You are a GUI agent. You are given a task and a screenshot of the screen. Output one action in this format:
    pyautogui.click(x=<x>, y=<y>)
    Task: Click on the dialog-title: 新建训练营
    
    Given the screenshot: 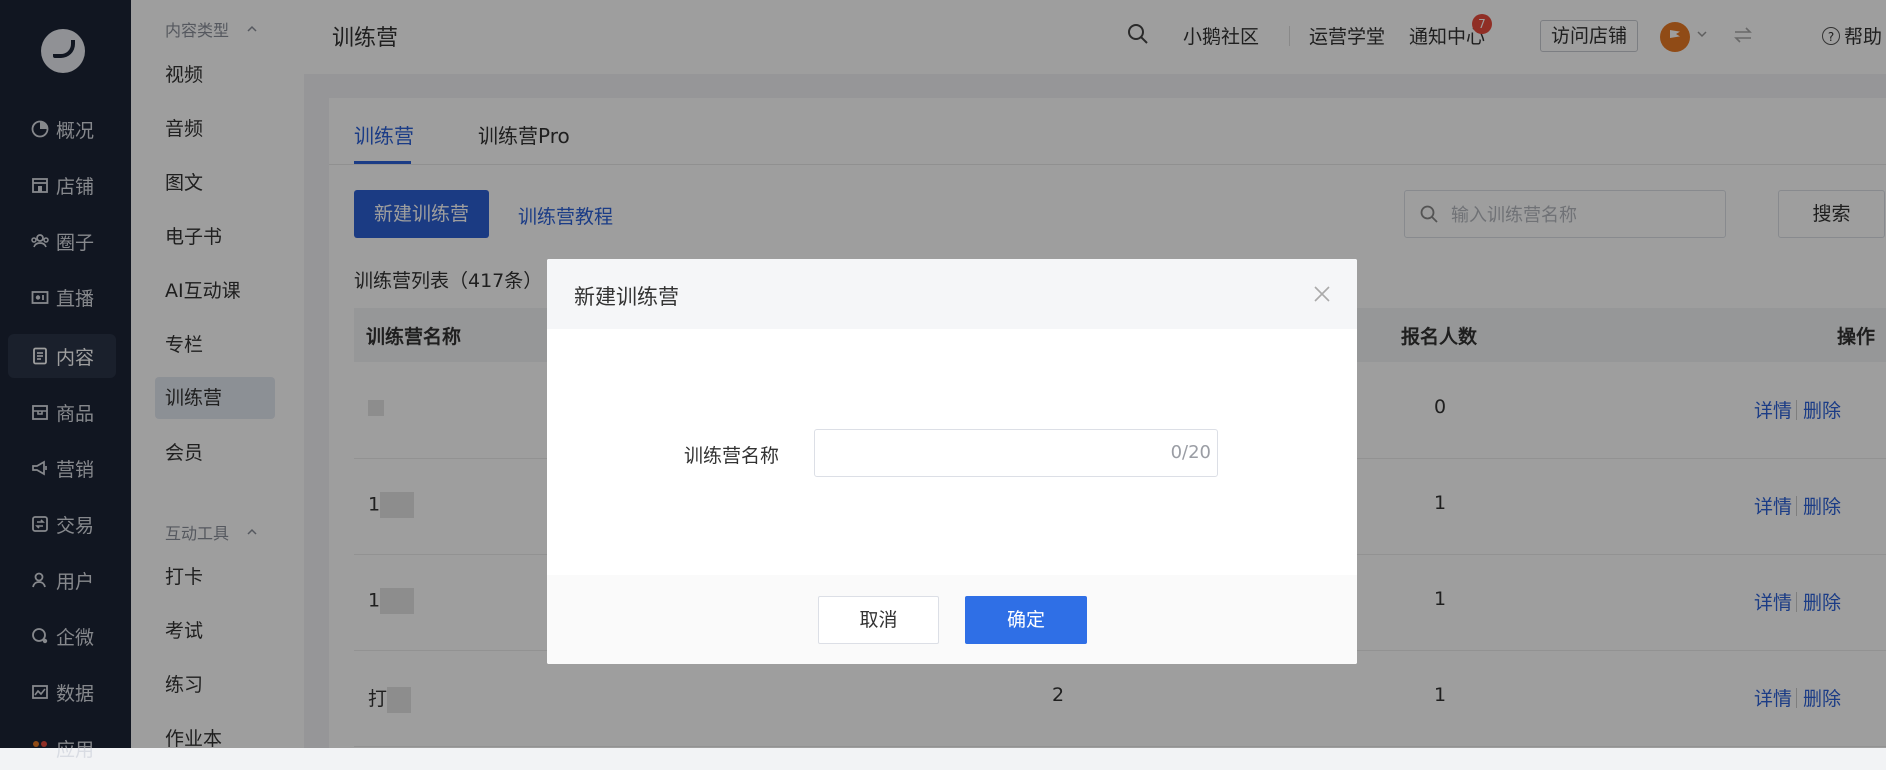 What is the action you would take?
    pyautogui.click(x=626, y=297)
    